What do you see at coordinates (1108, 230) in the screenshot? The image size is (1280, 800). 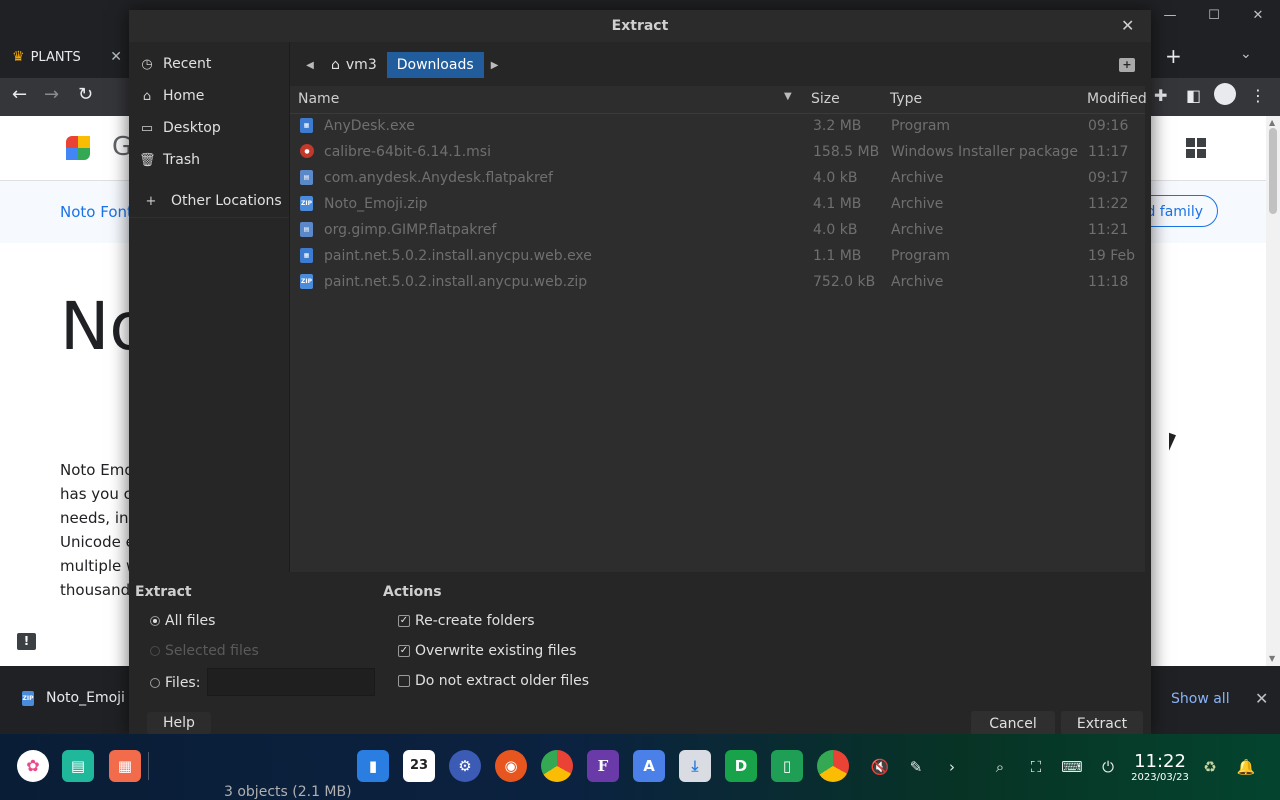 I see `file-modified: 11:21` at bounding box center [1108, 230].